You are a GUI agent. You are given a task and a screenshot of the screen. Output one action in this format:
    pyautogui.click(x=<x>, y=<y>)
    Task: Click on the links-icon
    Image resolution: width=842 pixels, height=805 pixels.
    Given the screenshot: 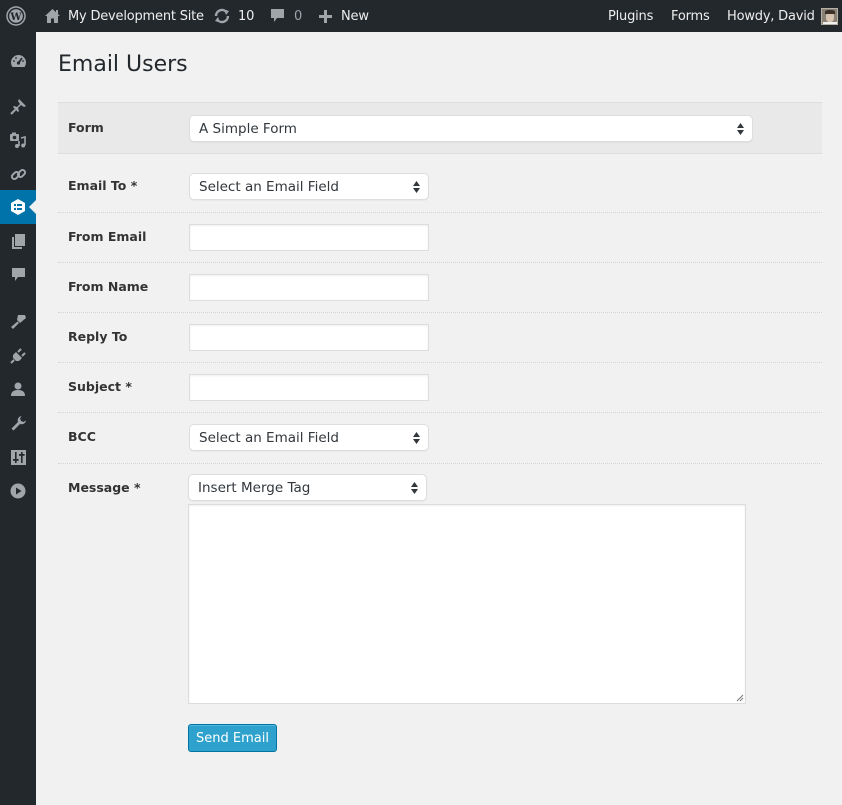 What is the action you would take?
    pyautogui.click(x=18, y=174)
    